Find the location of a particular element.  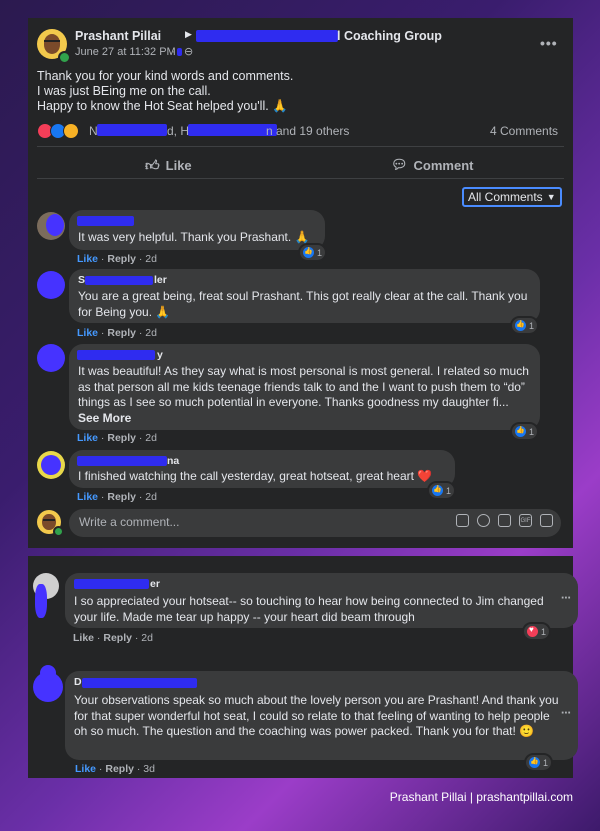

write-comment-input: Write a comment... GIF is located at coordinates (315, 523).